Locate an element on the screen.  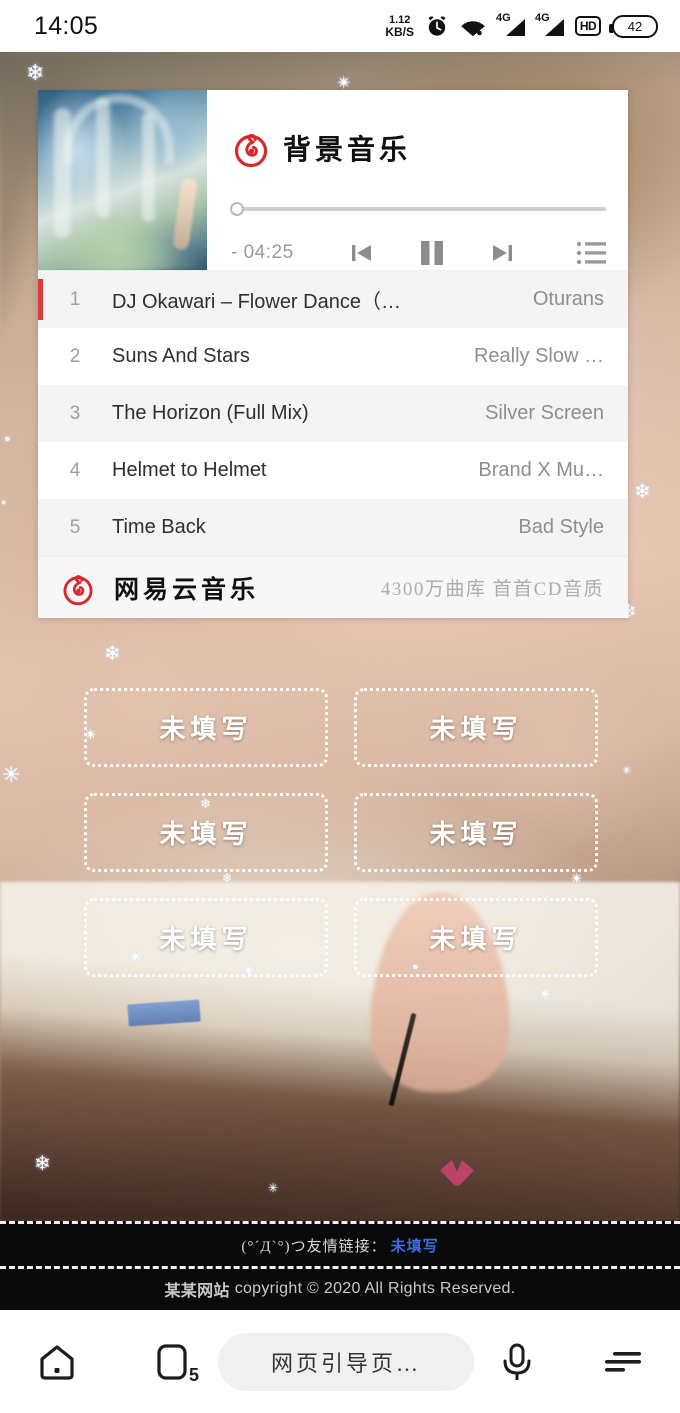
playlist-row: 3 The Horizon (Full Mix) Silver Screen is located at coordinates (333, 413).